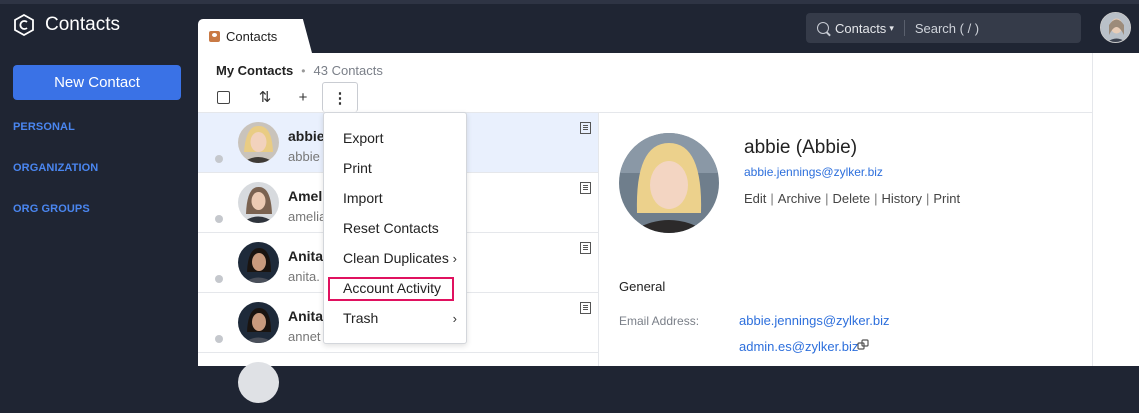  I want to click on menu-item-export: Export, so click(395, 138).